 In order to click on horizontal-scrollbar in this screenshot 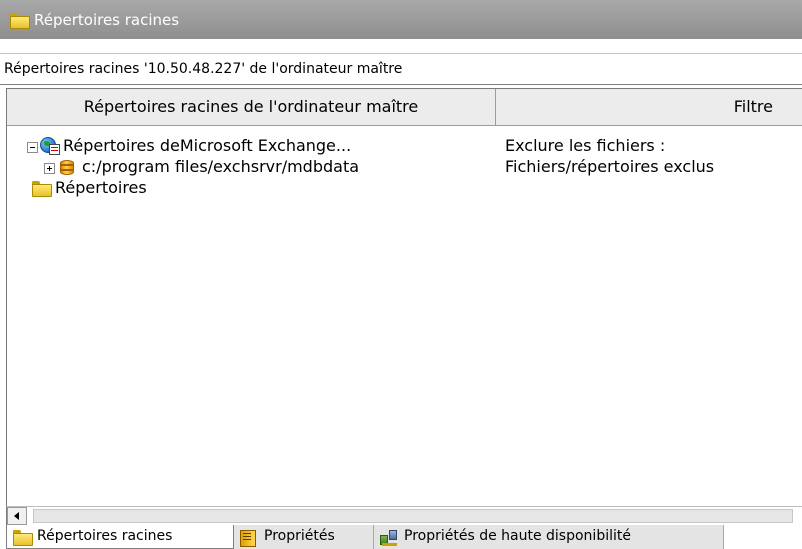, I will do `click(404, 515)`.